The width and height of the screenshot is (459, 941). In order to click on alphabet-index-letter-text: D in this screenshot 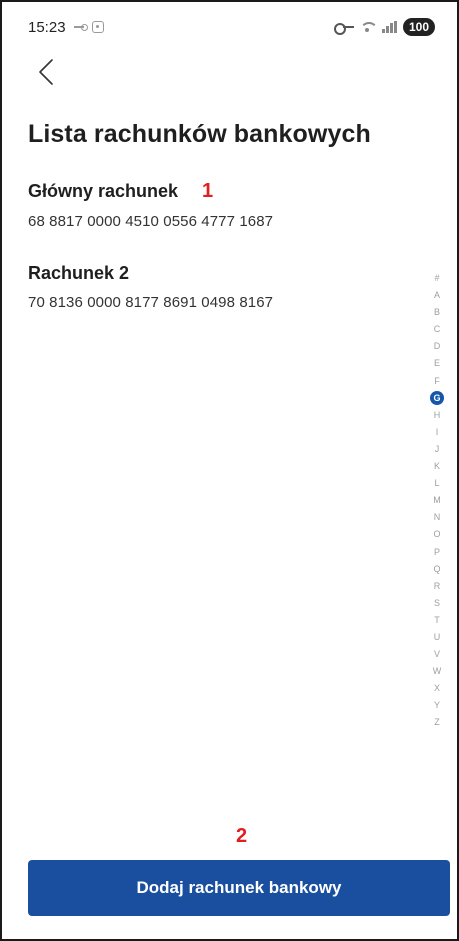, I will do `click(437, 346)`.